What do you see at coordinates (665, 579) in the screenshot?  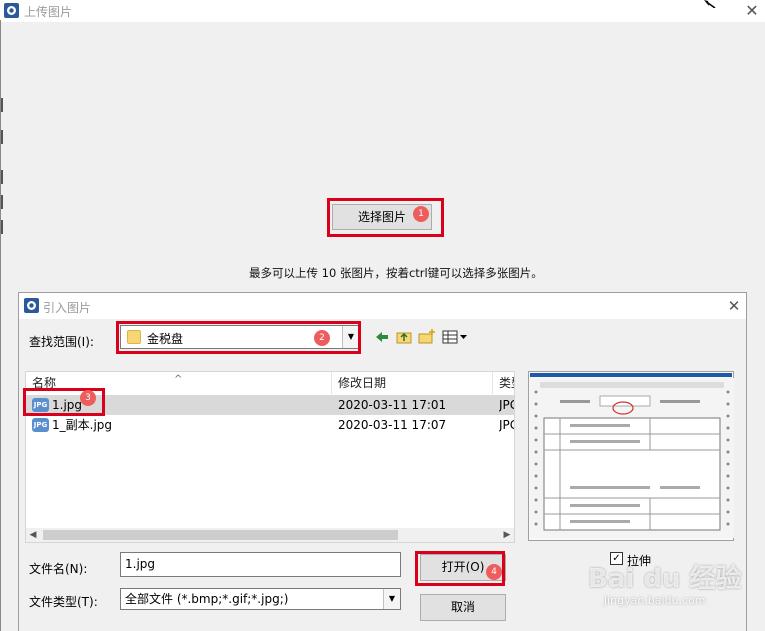 I see `watermark-logo: Bai du 经验` at bounding box center [665, 579].